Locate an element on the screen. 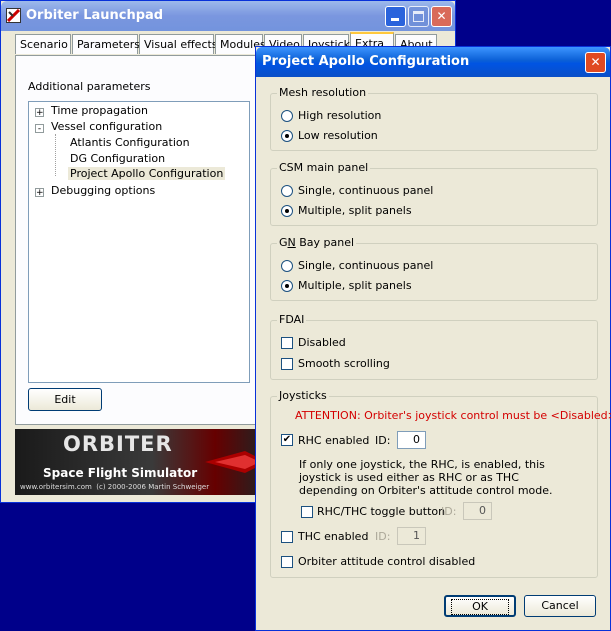 Image resolution: width=611 pixels, height=631 pixels. tab-parameters: Parameters is located at coordinates (106, 44).